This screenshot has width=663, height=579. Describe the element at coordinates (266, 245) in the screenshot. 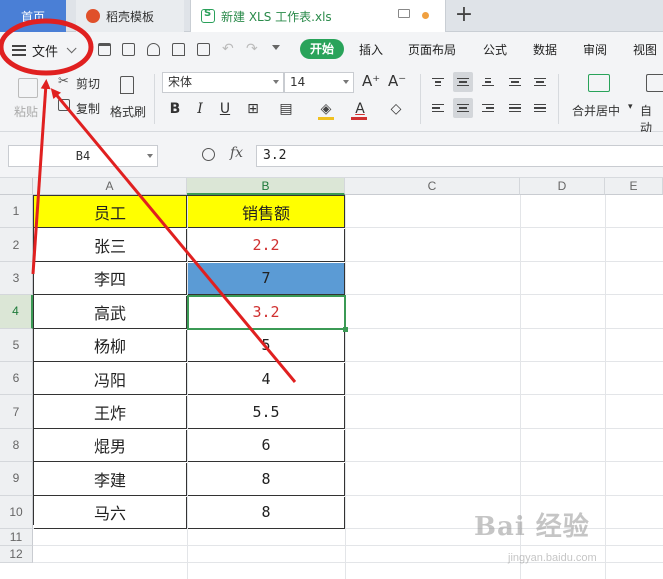

I see `sales-value-cell: 2.2` at that location.